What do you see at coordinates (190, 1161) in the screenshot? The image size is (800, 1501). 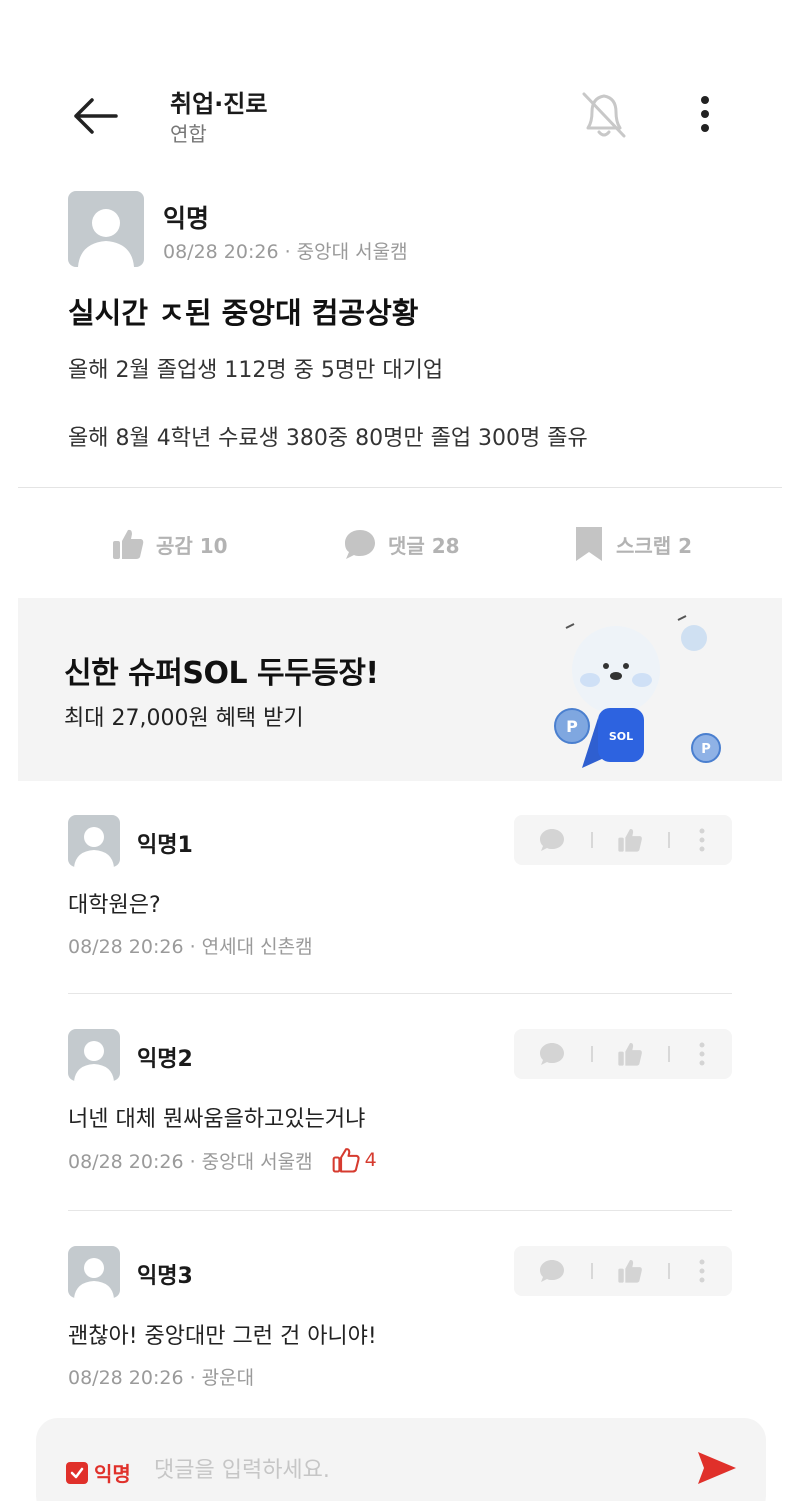 I see `comment-meta-text: 08/28 20:26 · 중앙대 서울캠` at bounding box center [190, 1161].